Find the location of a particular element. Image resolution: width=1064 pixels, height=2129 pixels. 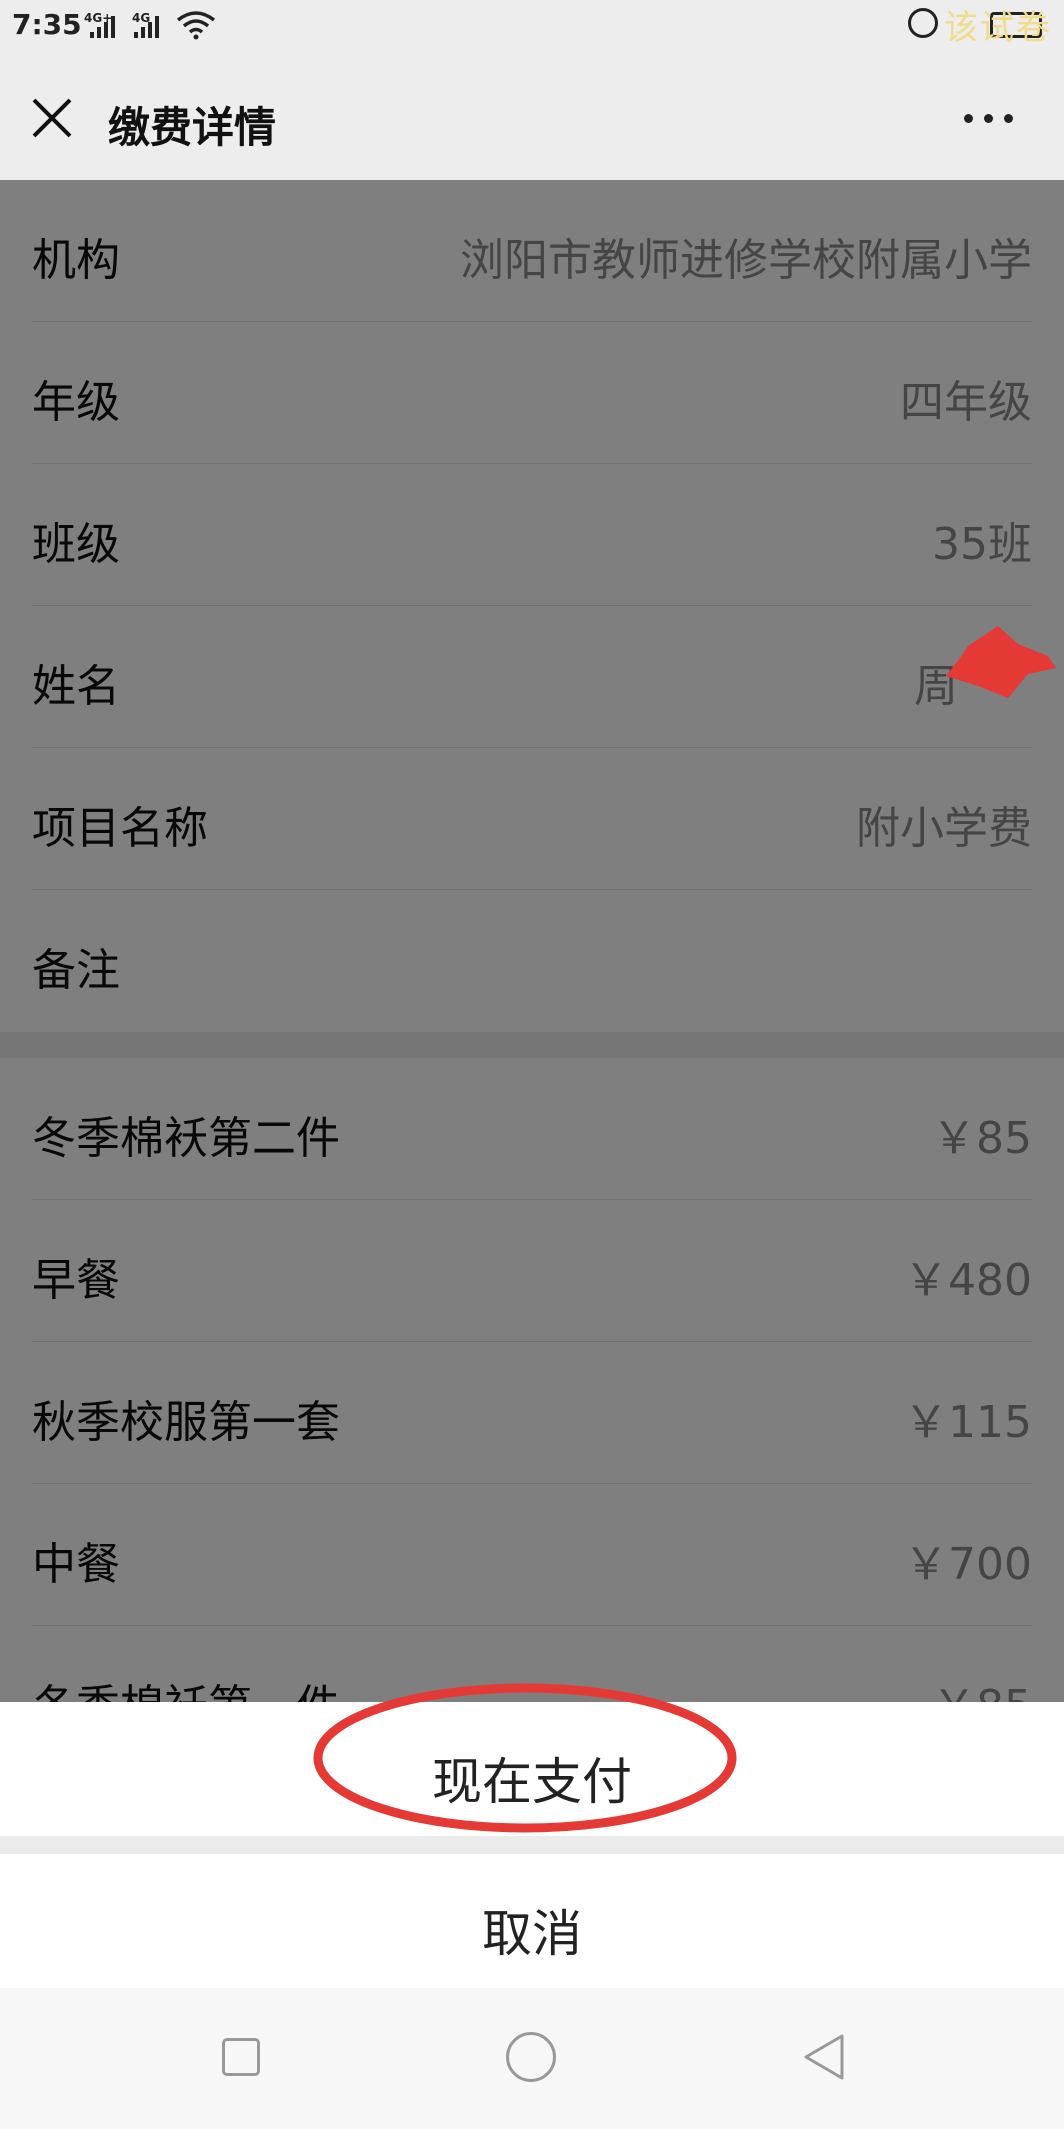

cancel-label: 取消 is located at coordinates (532, 1934).